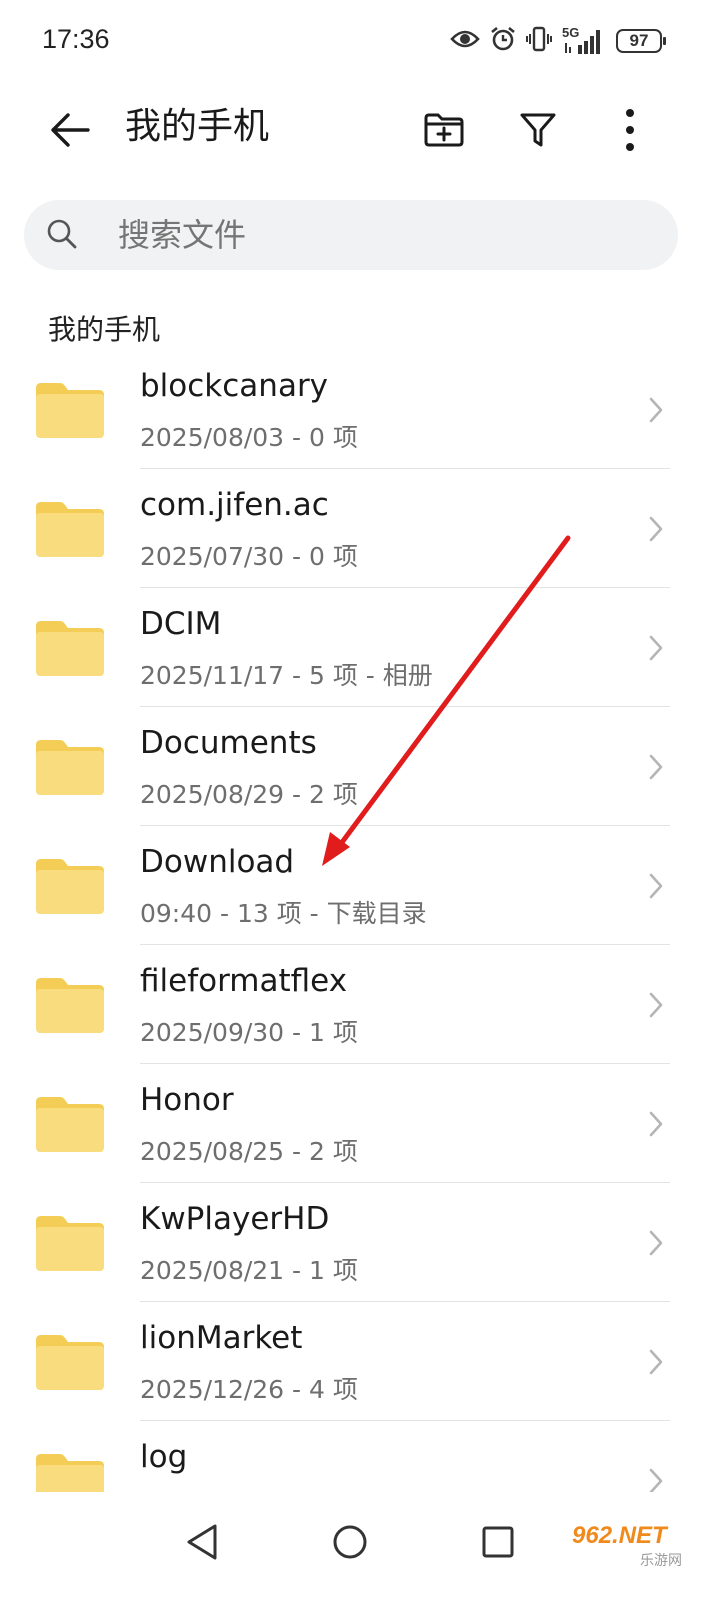 The image size is (720, 1610). I want to click on back-button, so click(70, 130).